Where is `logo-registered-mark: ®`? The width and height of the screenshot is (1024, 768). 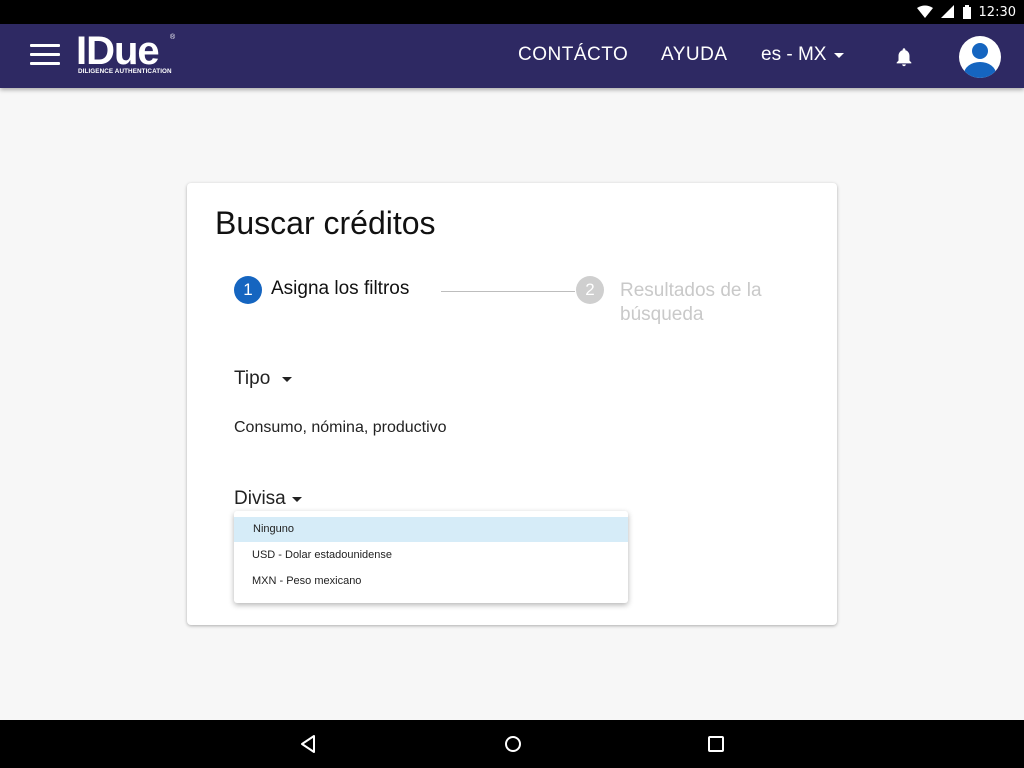 logo-registered-mark: ® is located at coordinates (173, 37).